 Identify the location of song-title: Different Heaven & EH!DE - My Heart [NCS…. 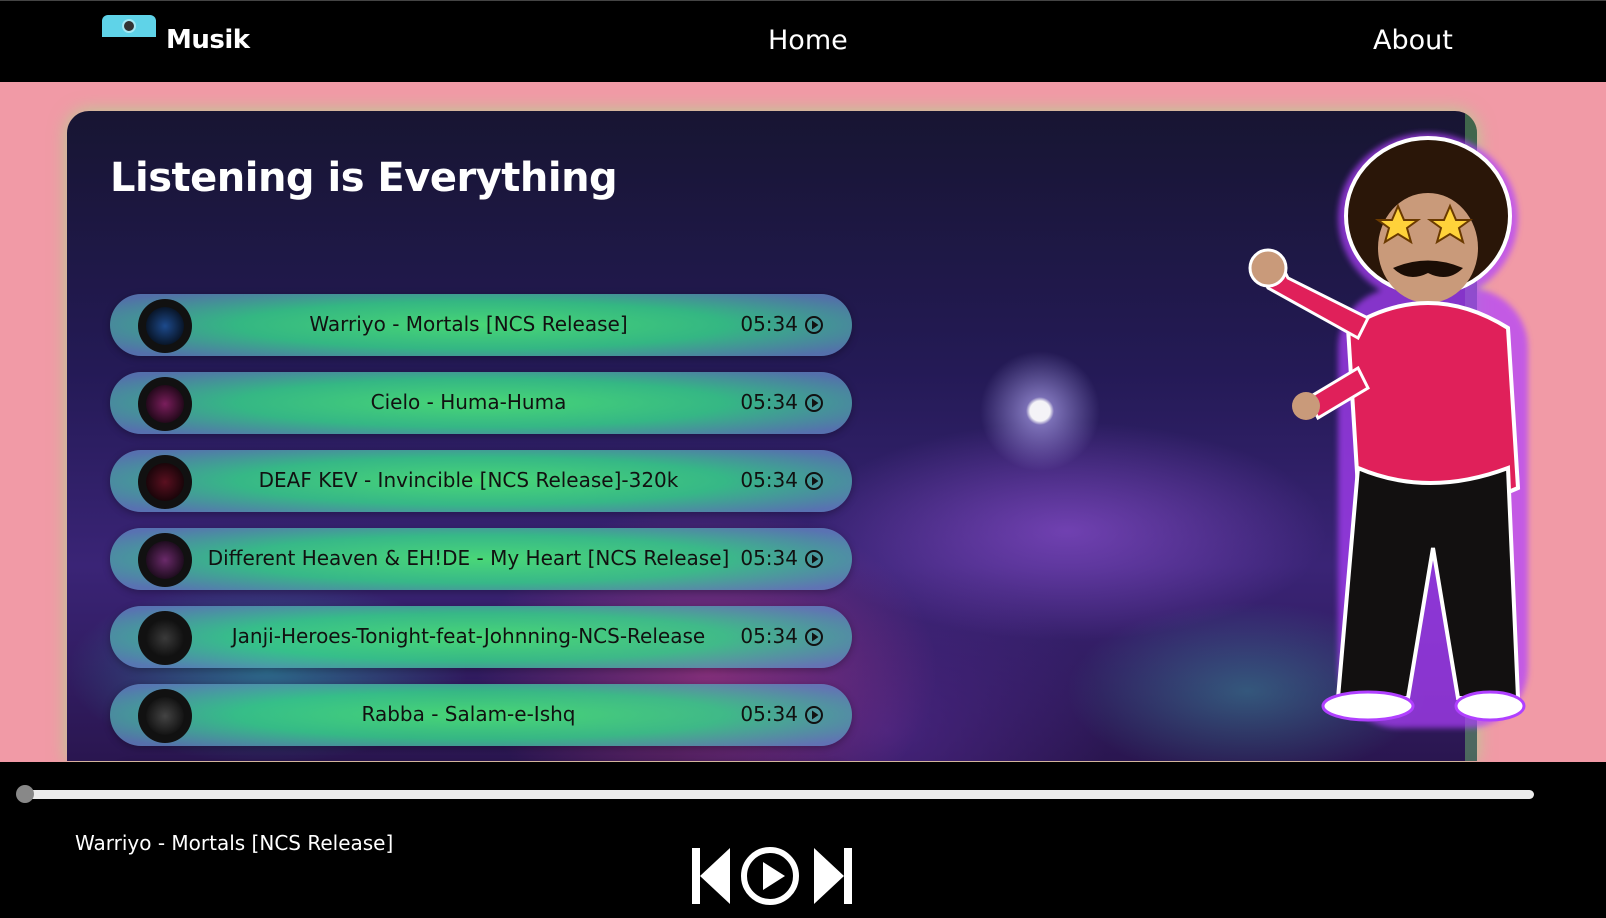
(468, 558).